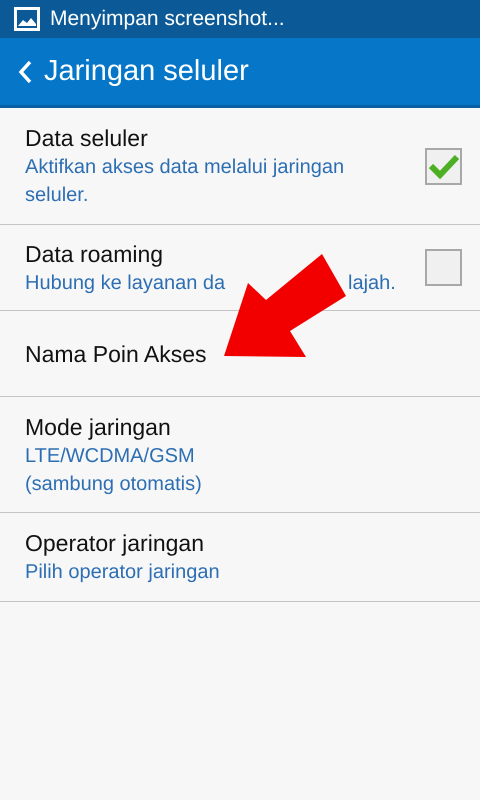 This screenshot has height=800, width=480. Describe the element at coordinates (123, 572) in the screenshot. I see `setting-summary: Pilih operator jaringan` at that location.